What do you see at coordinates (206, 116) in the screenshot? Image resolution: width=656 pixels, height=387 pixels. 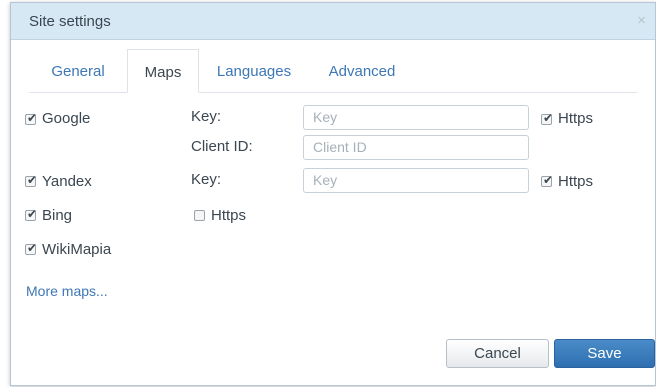 I see `google-key-label: Key:` at bounding box center [206, 116].